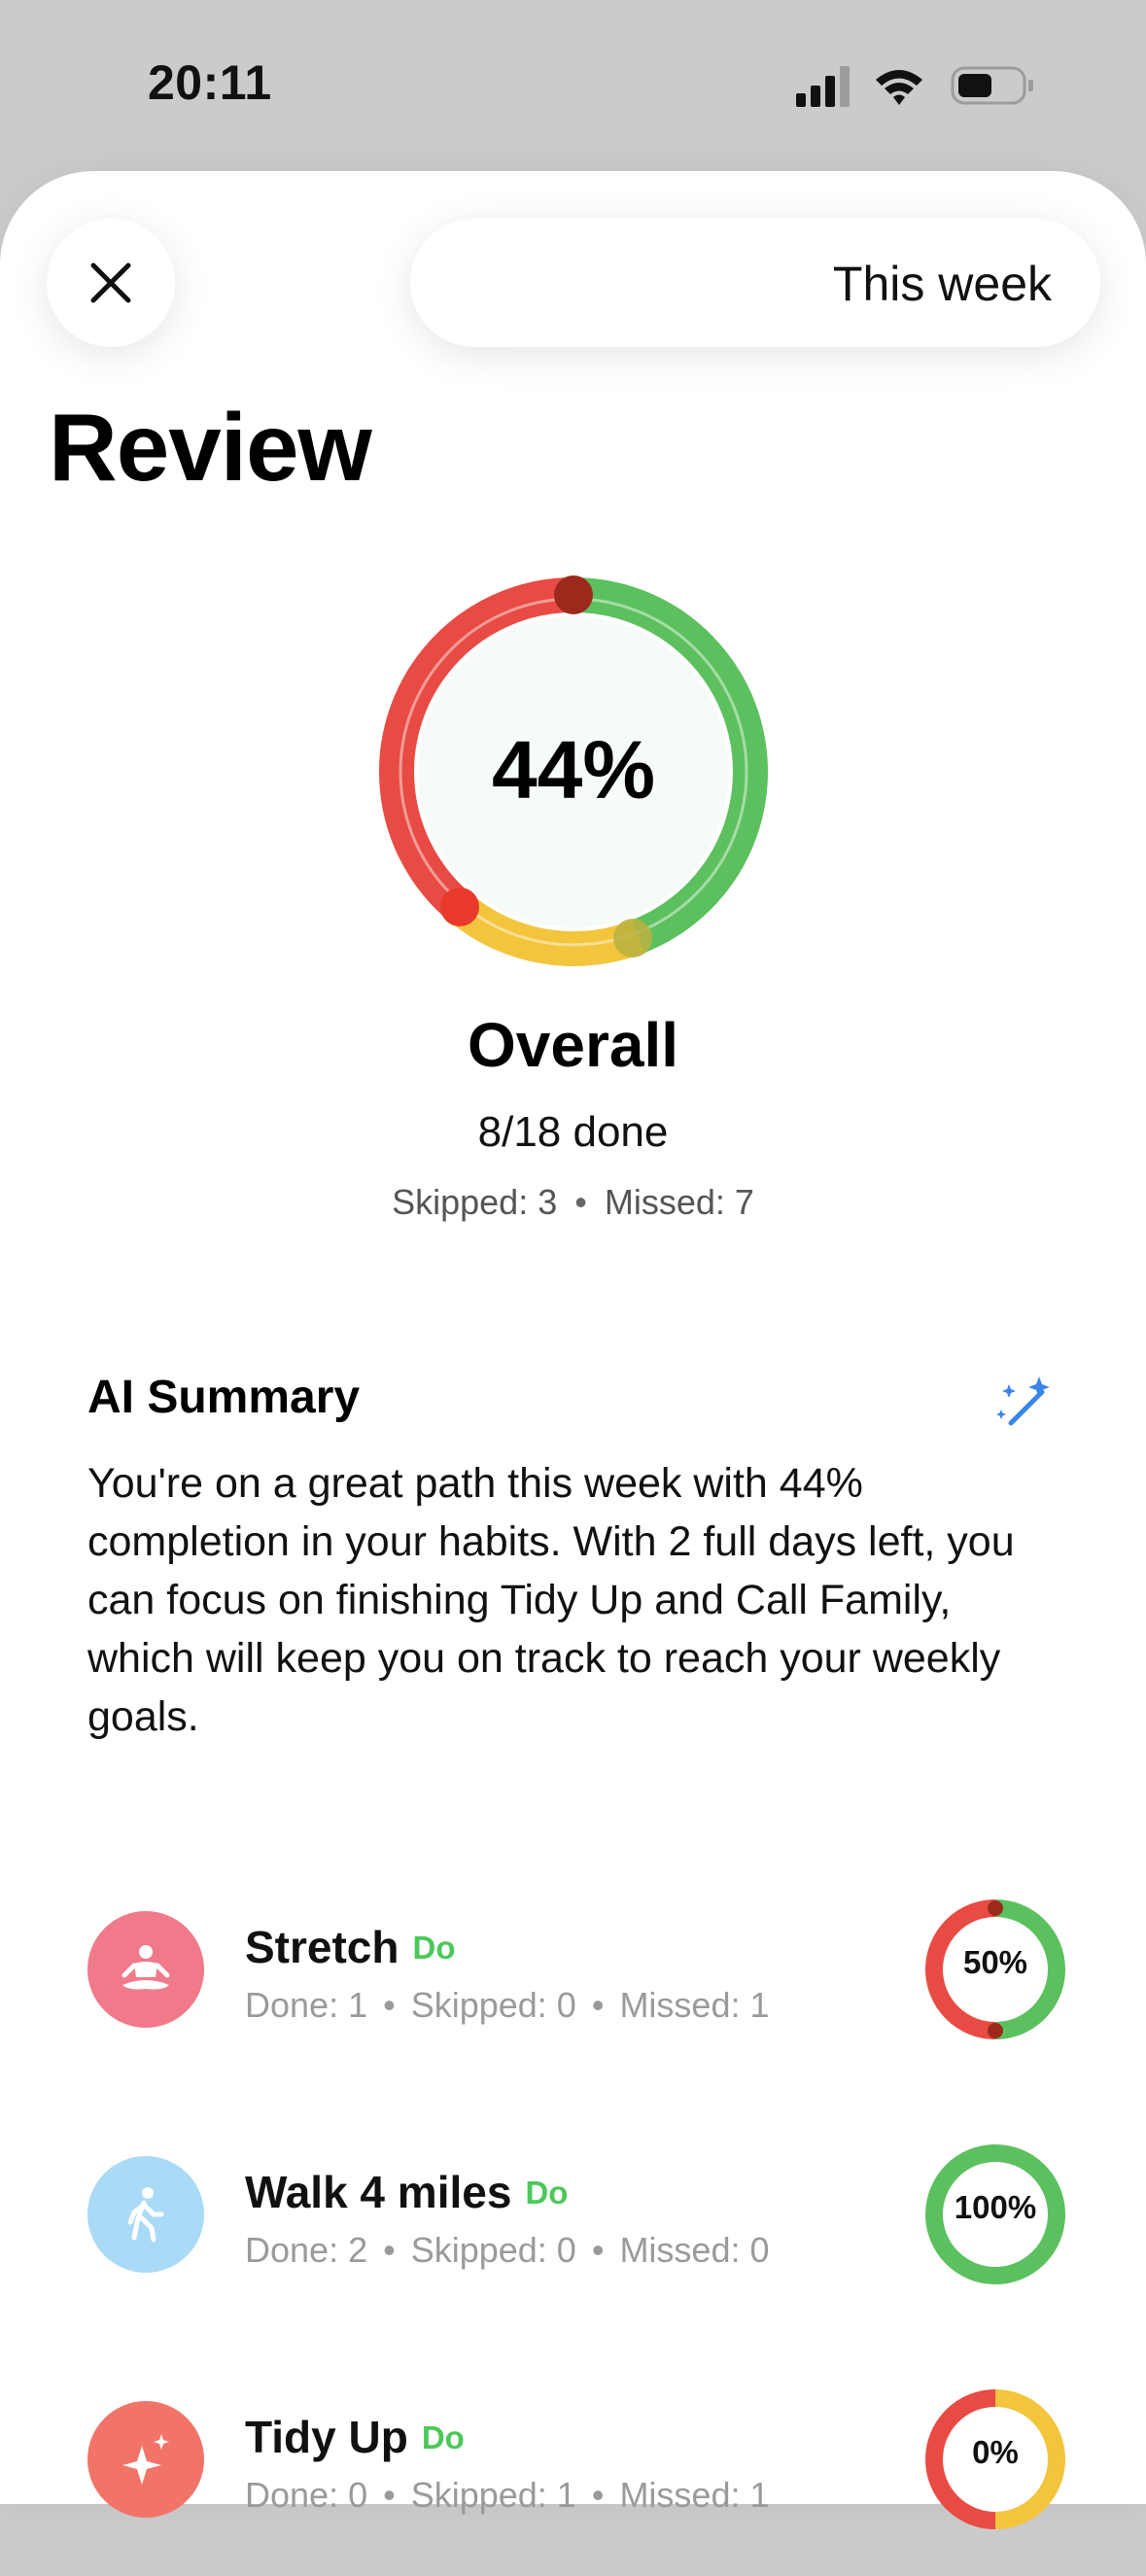  What do you see at coordinates (306, 2495) in the screenshot?
I see `habit-done: Done: 0` at bounding box center [306, 2495].